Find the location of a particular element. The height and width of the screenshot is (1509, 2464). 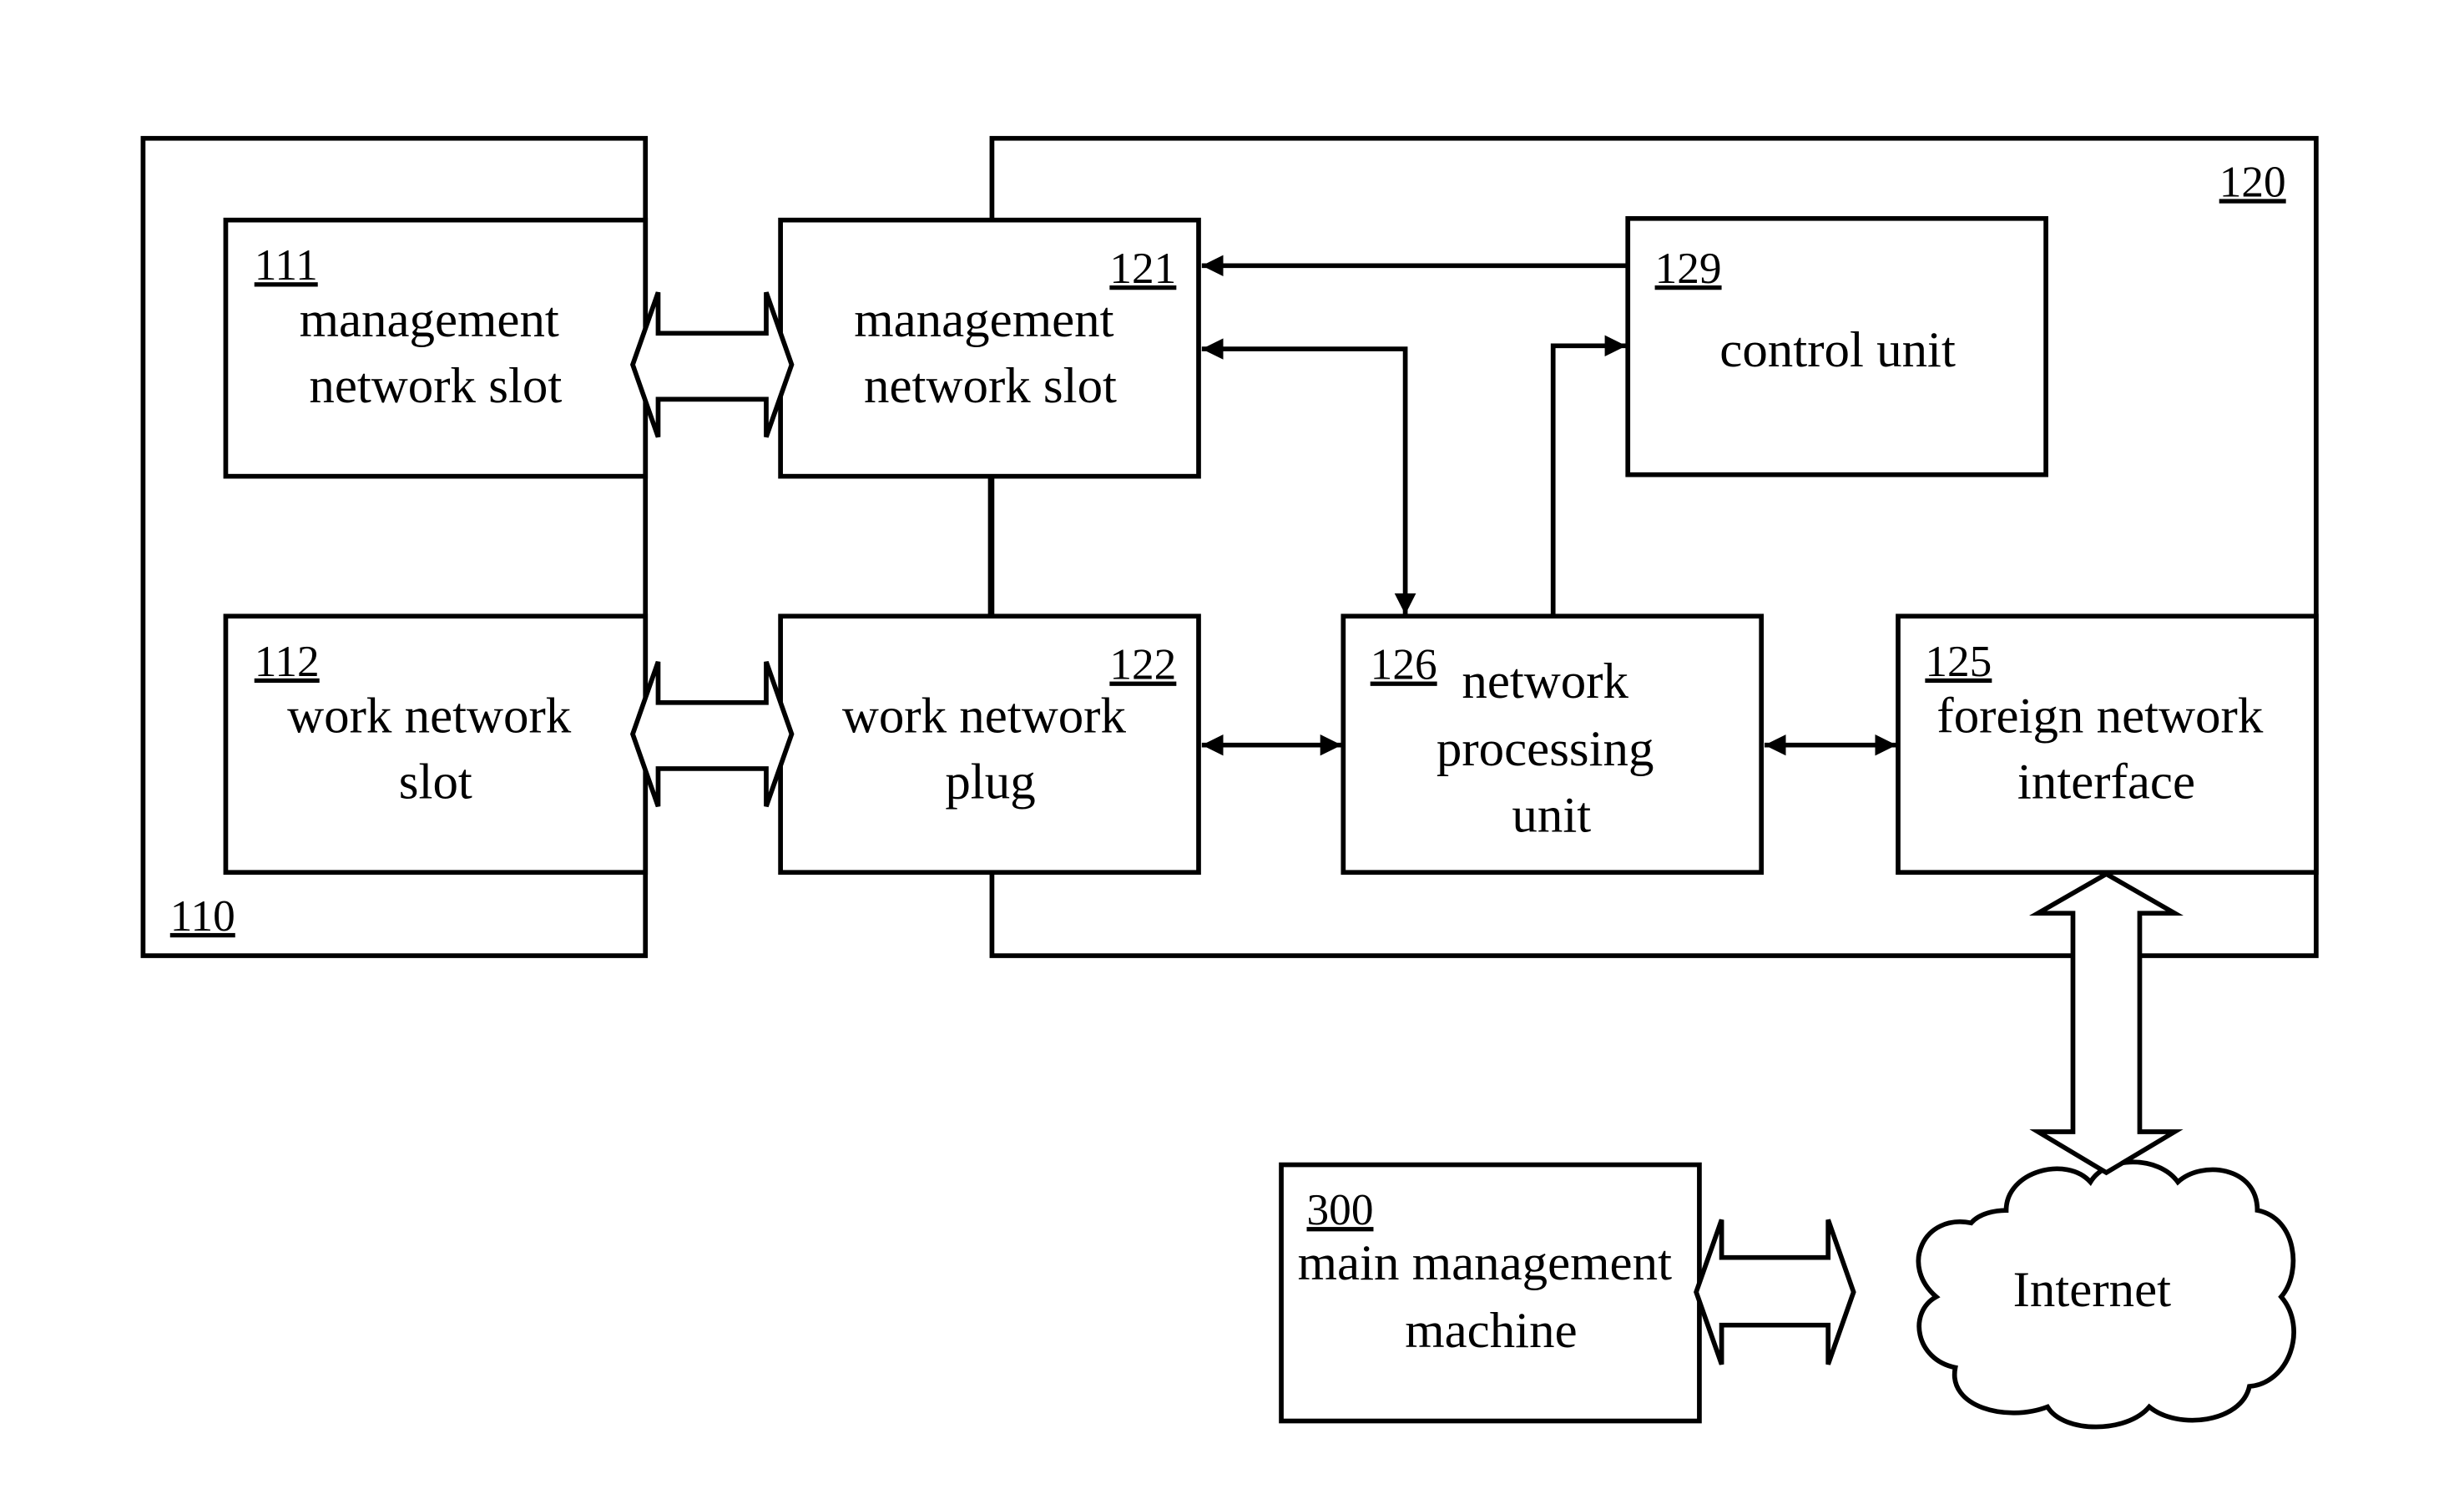

block-111-management-network-slot: 111 management network slot is located at coordinates (436, 348).